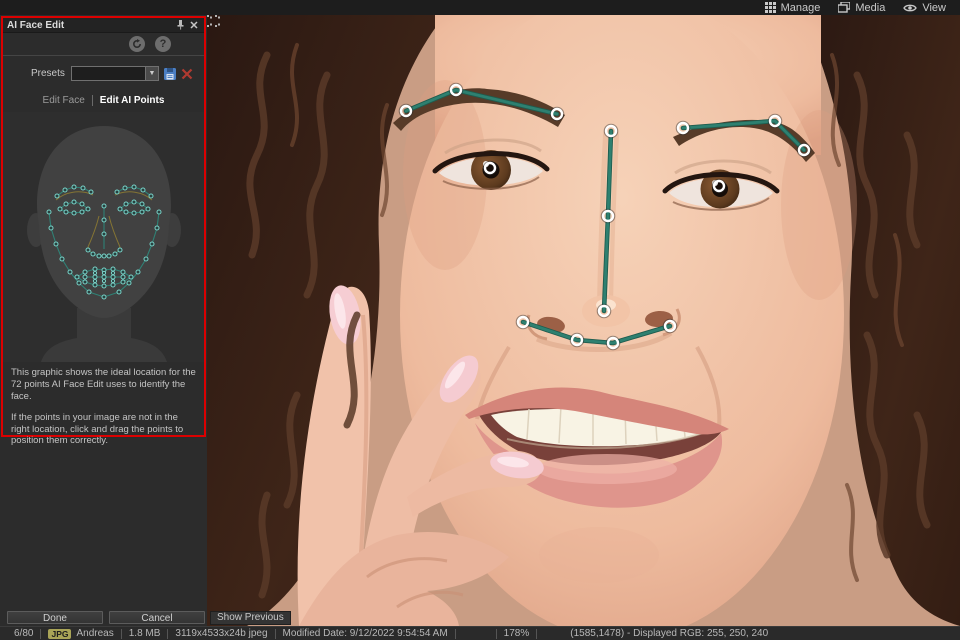 This screenshot has width=960, height=640. I want to click on save-preset-icon, so click(170, 74).